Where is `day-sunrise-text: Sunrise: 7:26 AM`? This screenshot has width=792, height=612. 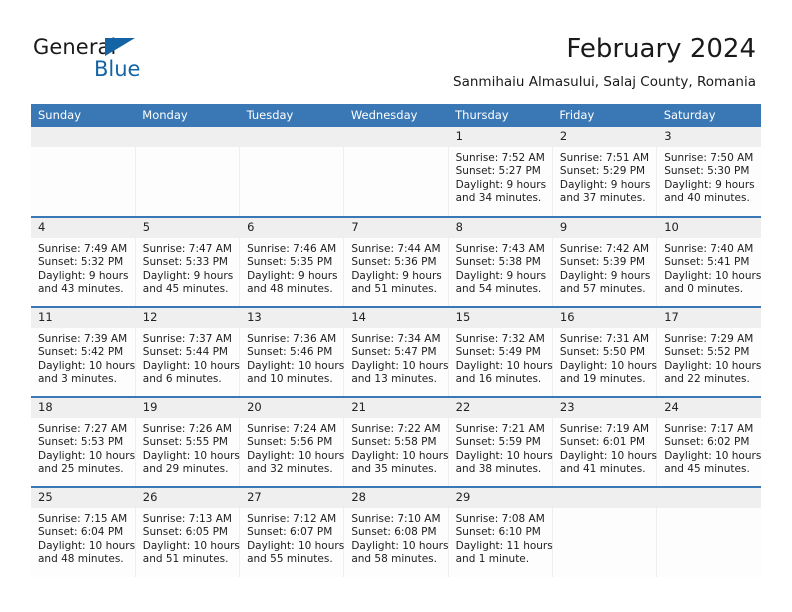
day-sunrise-text: Sunrise: 7:26 AM is located at coordinates (187, 429).